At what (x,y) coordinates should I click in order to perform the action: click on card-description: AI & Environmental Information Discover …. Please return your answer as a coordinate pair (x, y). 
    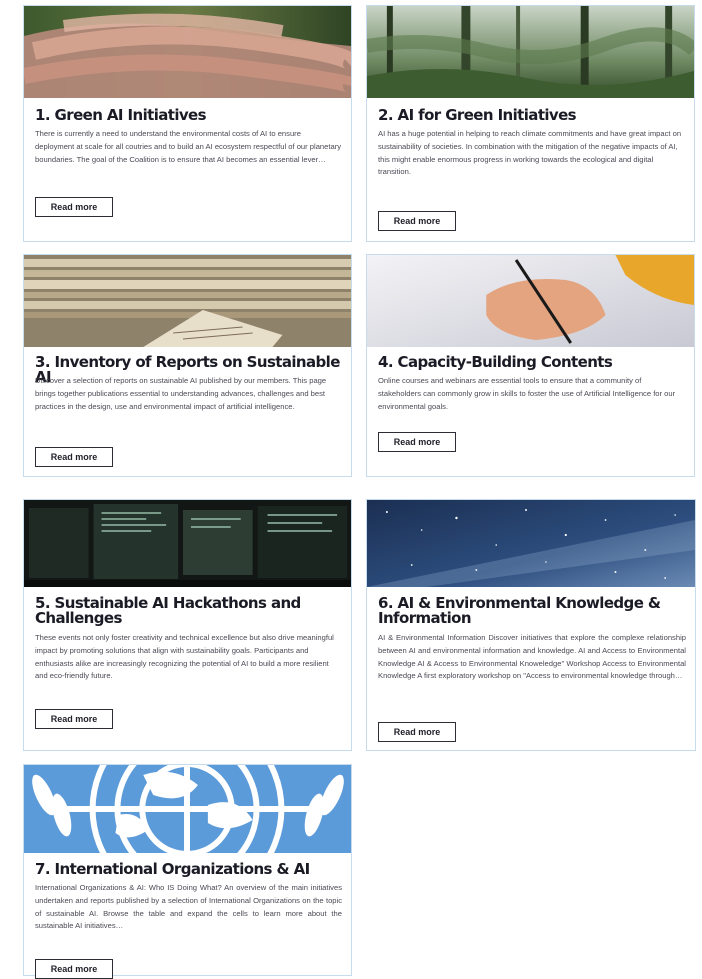
    Looking at the image, I should click on (532, 657).